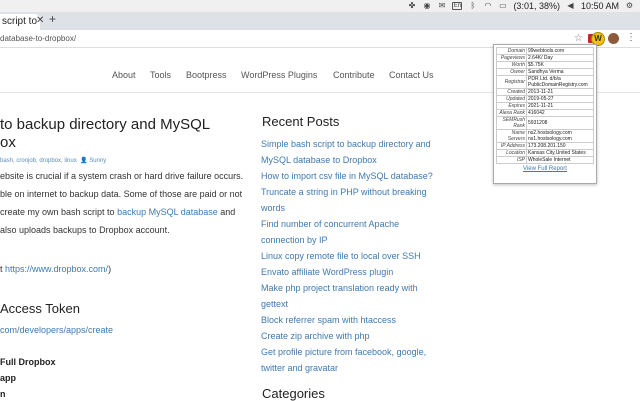  What do you see at coordinates (167, 212) in the screenshot?
I see `backup-mysql-database-link: backup MySQL database` at bounding box center [167, 212].